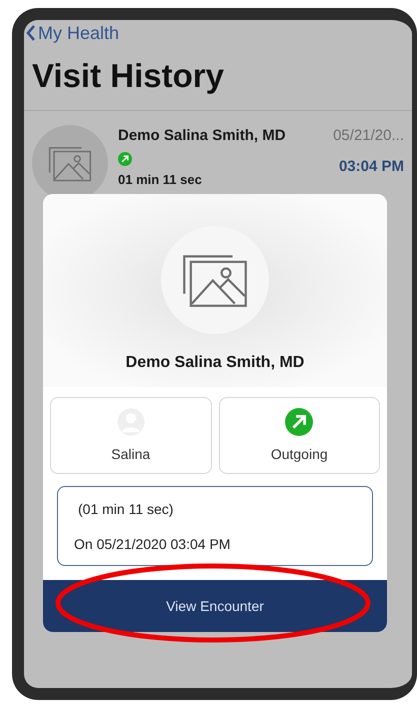 This screenshot has width=417, height=708. Describe the element at coordinates (215, 606) in the screenshot. I see `view-encounter-button: View Encounter` at that location.